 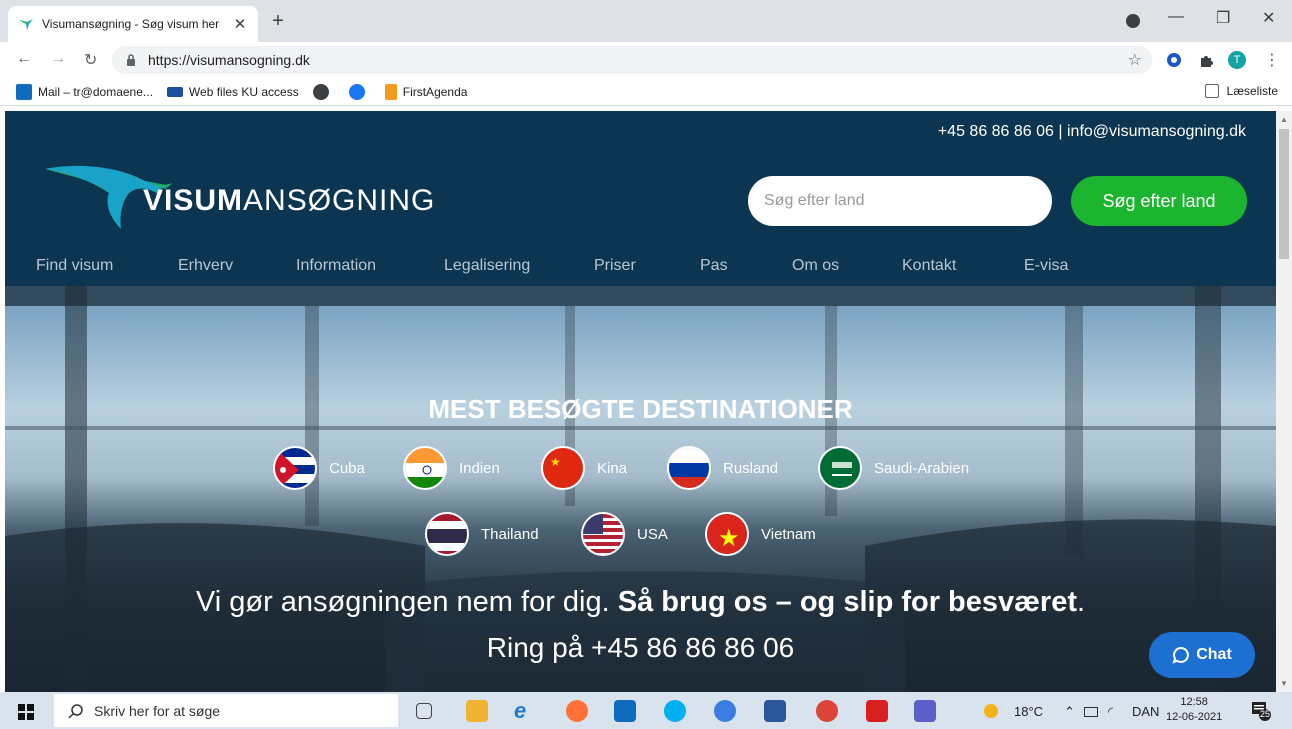 What do you see at coordinates (929, 266) in the screenshot?
I see `nav-kontakt: Kontakt` at bounding box center [929, 266].